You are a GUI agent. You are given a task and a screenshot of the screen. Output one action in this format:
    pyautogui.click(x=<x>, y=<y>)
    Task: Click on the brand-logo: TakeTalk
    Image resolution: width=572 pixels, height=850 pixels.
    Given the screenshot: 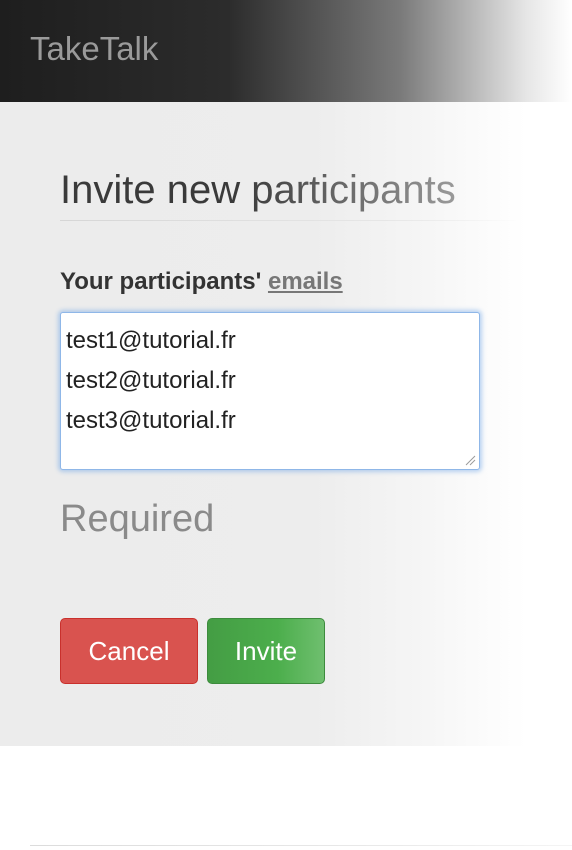 What is the action you would take?
    pyautogui.click(x=94, y=49)
    